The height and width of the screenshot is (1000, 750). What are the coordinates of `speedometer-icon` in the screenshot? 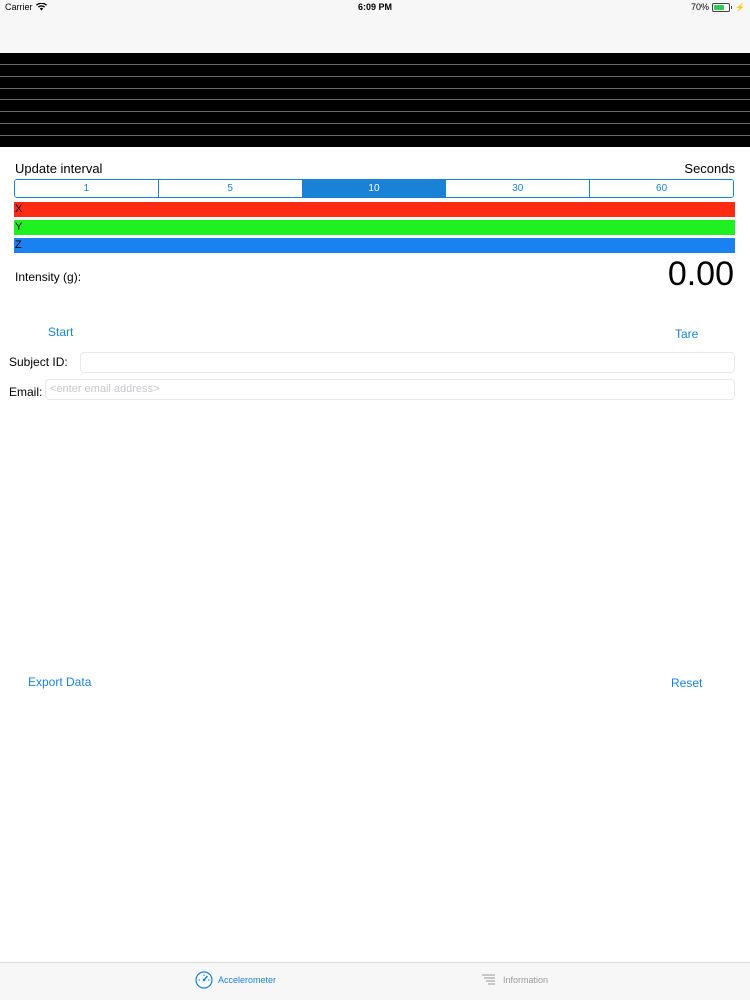 It's located at (204, 980).